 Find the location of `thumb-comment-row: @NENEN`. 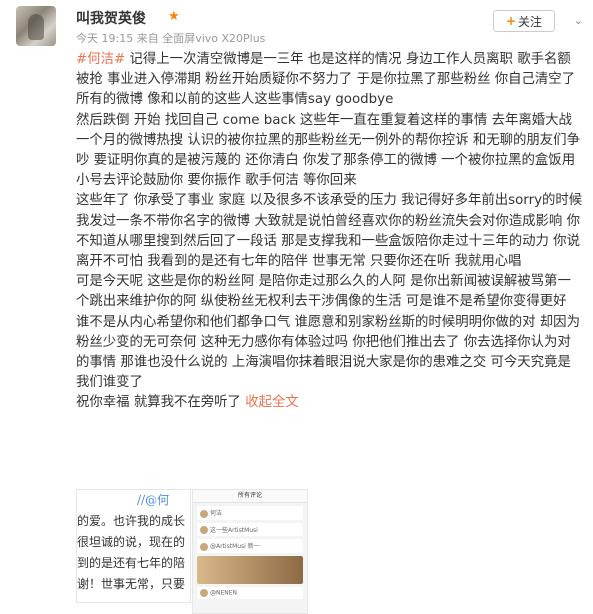

thumb-comment-row: @NENEN is located at coordinates (250, 592).